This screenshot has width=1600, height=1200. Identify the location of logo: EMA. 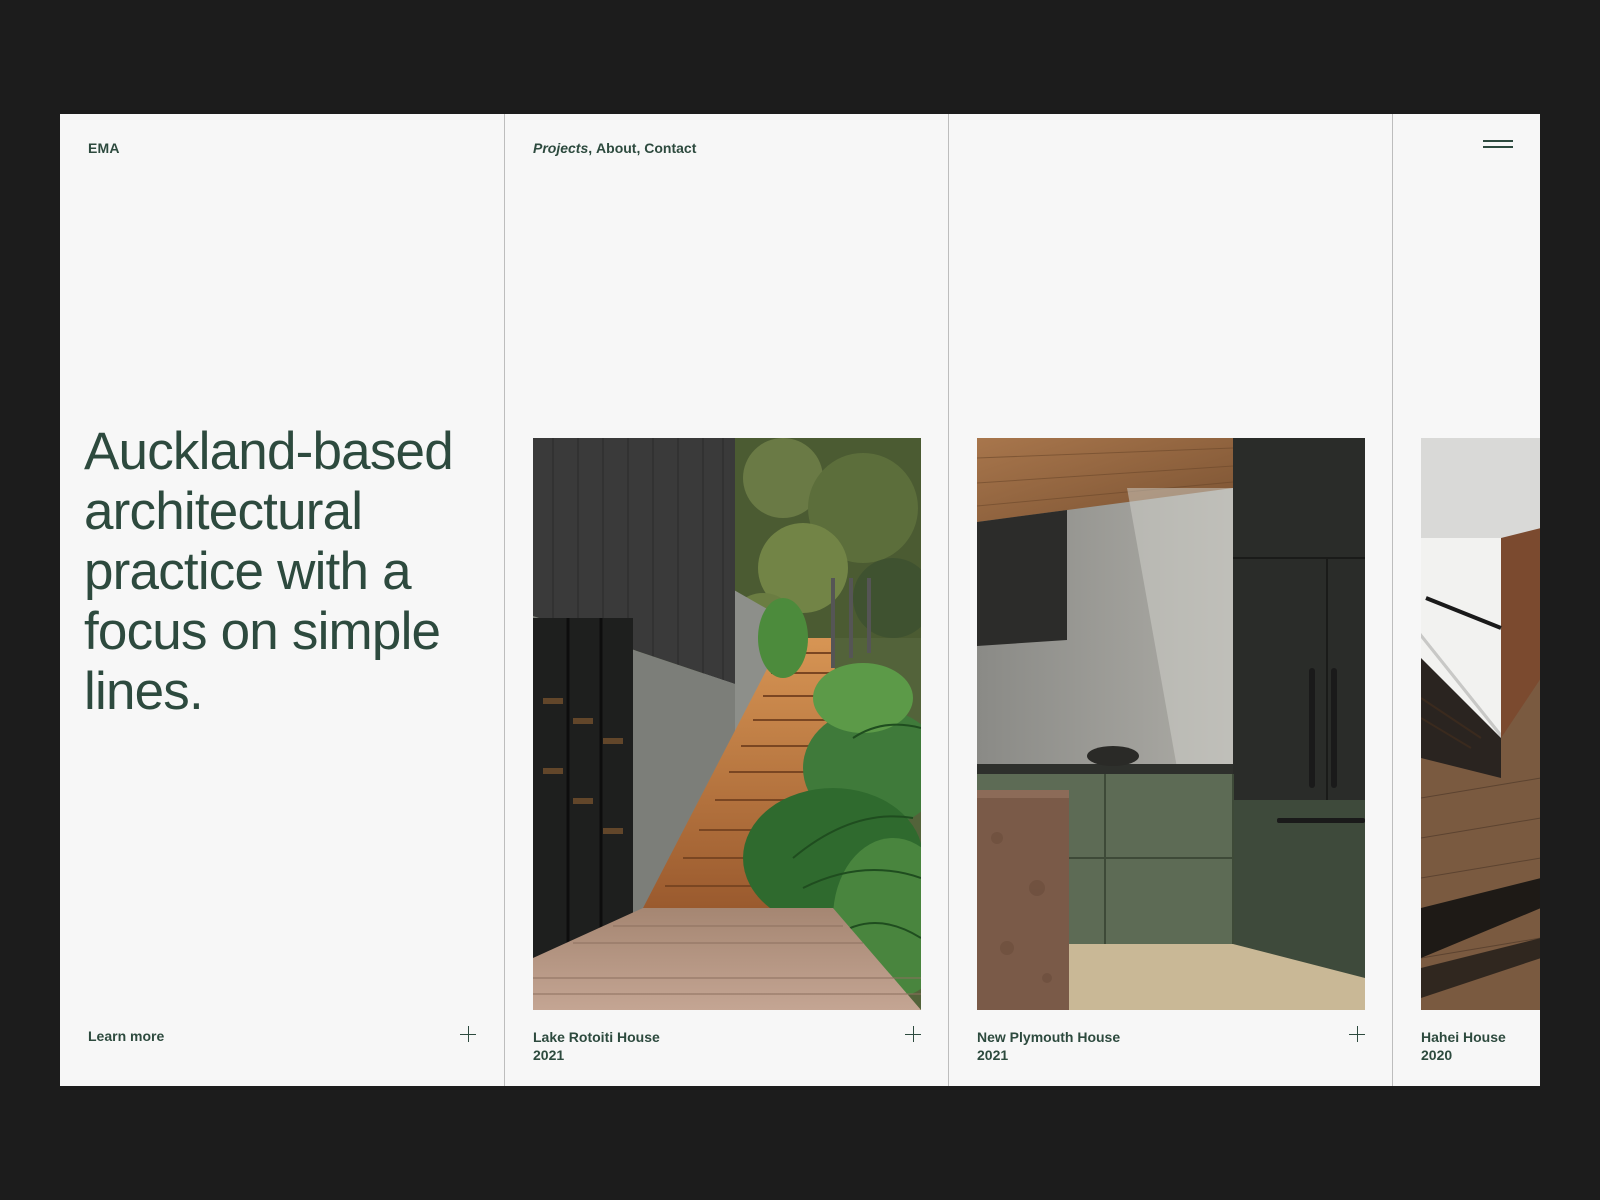
(104, 148).